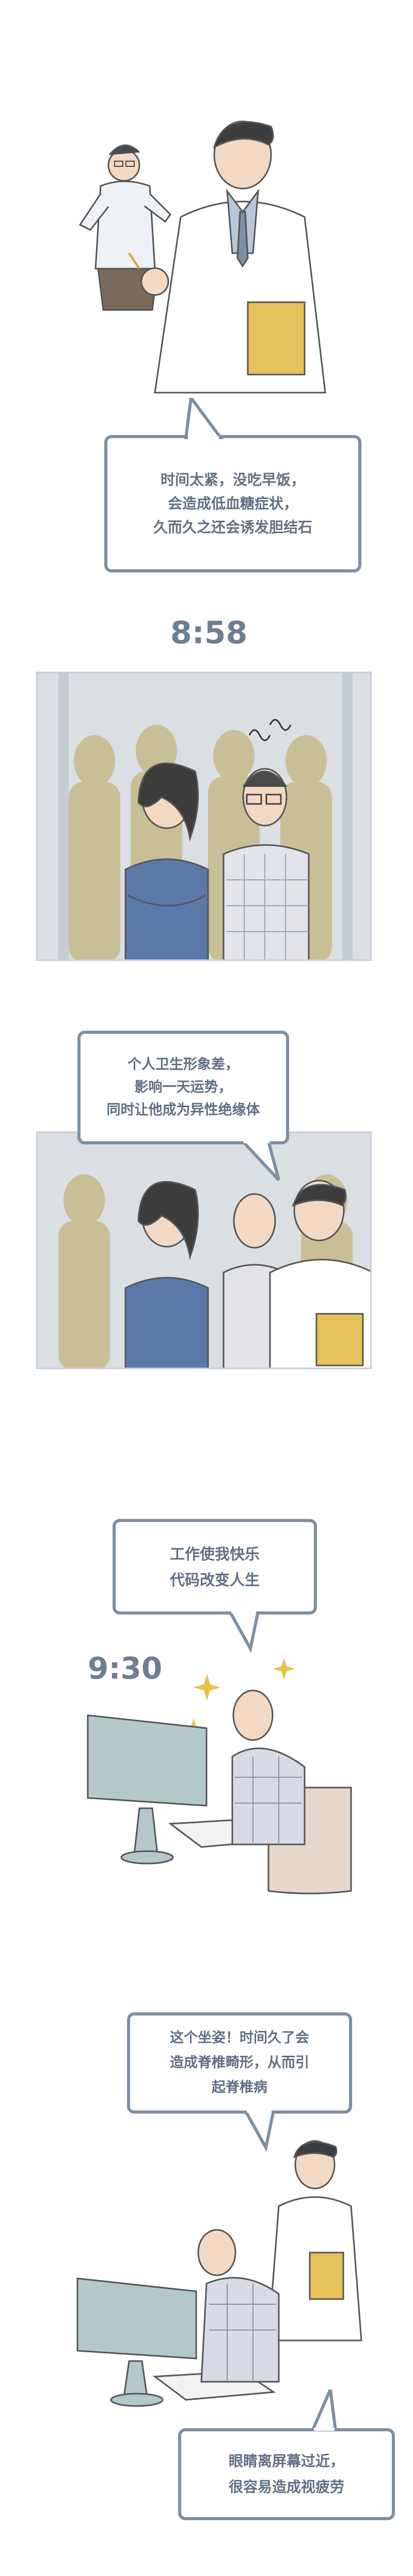 The image size is (413, 2576). Describe the element at coordinates (232, 479) in the screenshot. I see `bubble-1-line-1: 时间太紧，没吃早饭，` at that location.